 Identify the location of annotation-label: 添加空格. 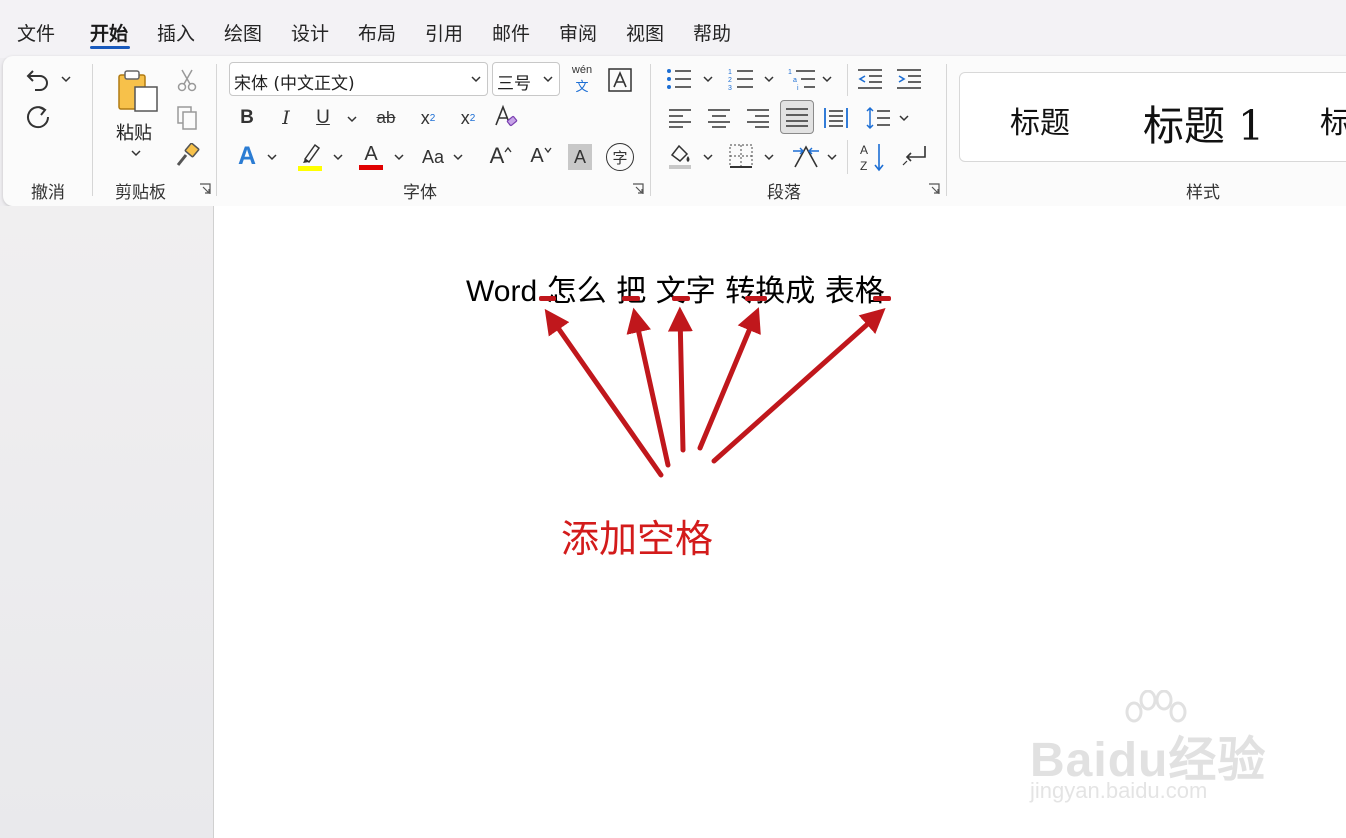
(637, 539).